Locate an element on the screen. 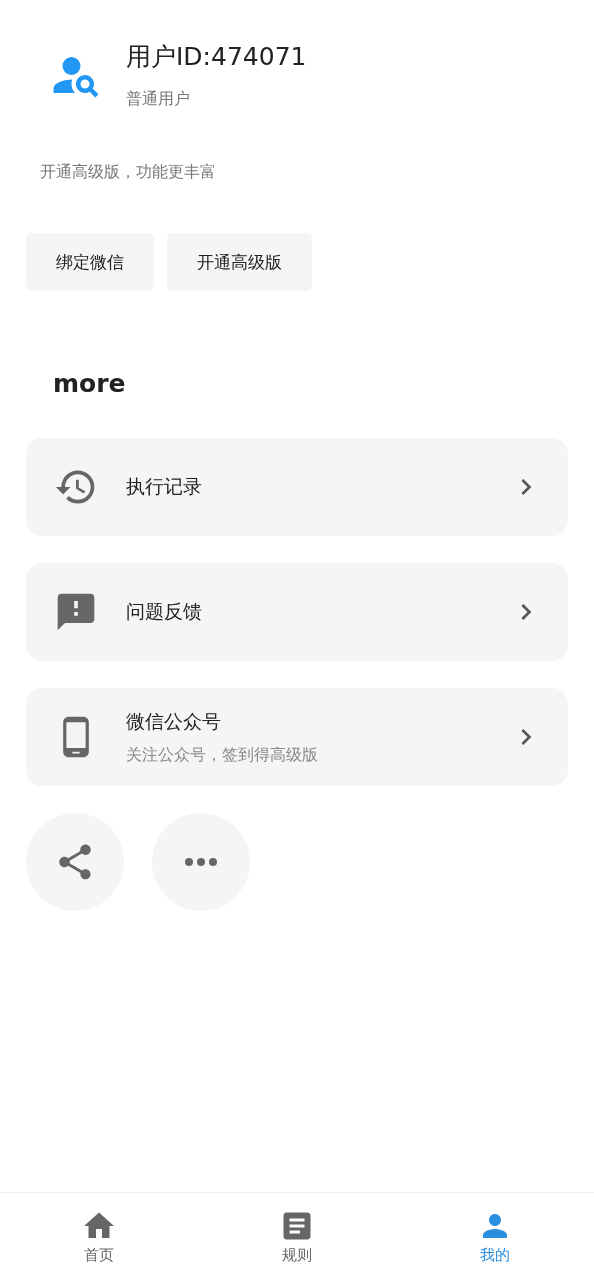  action-button: 绑定微信 is located at coordinates (90, 262).